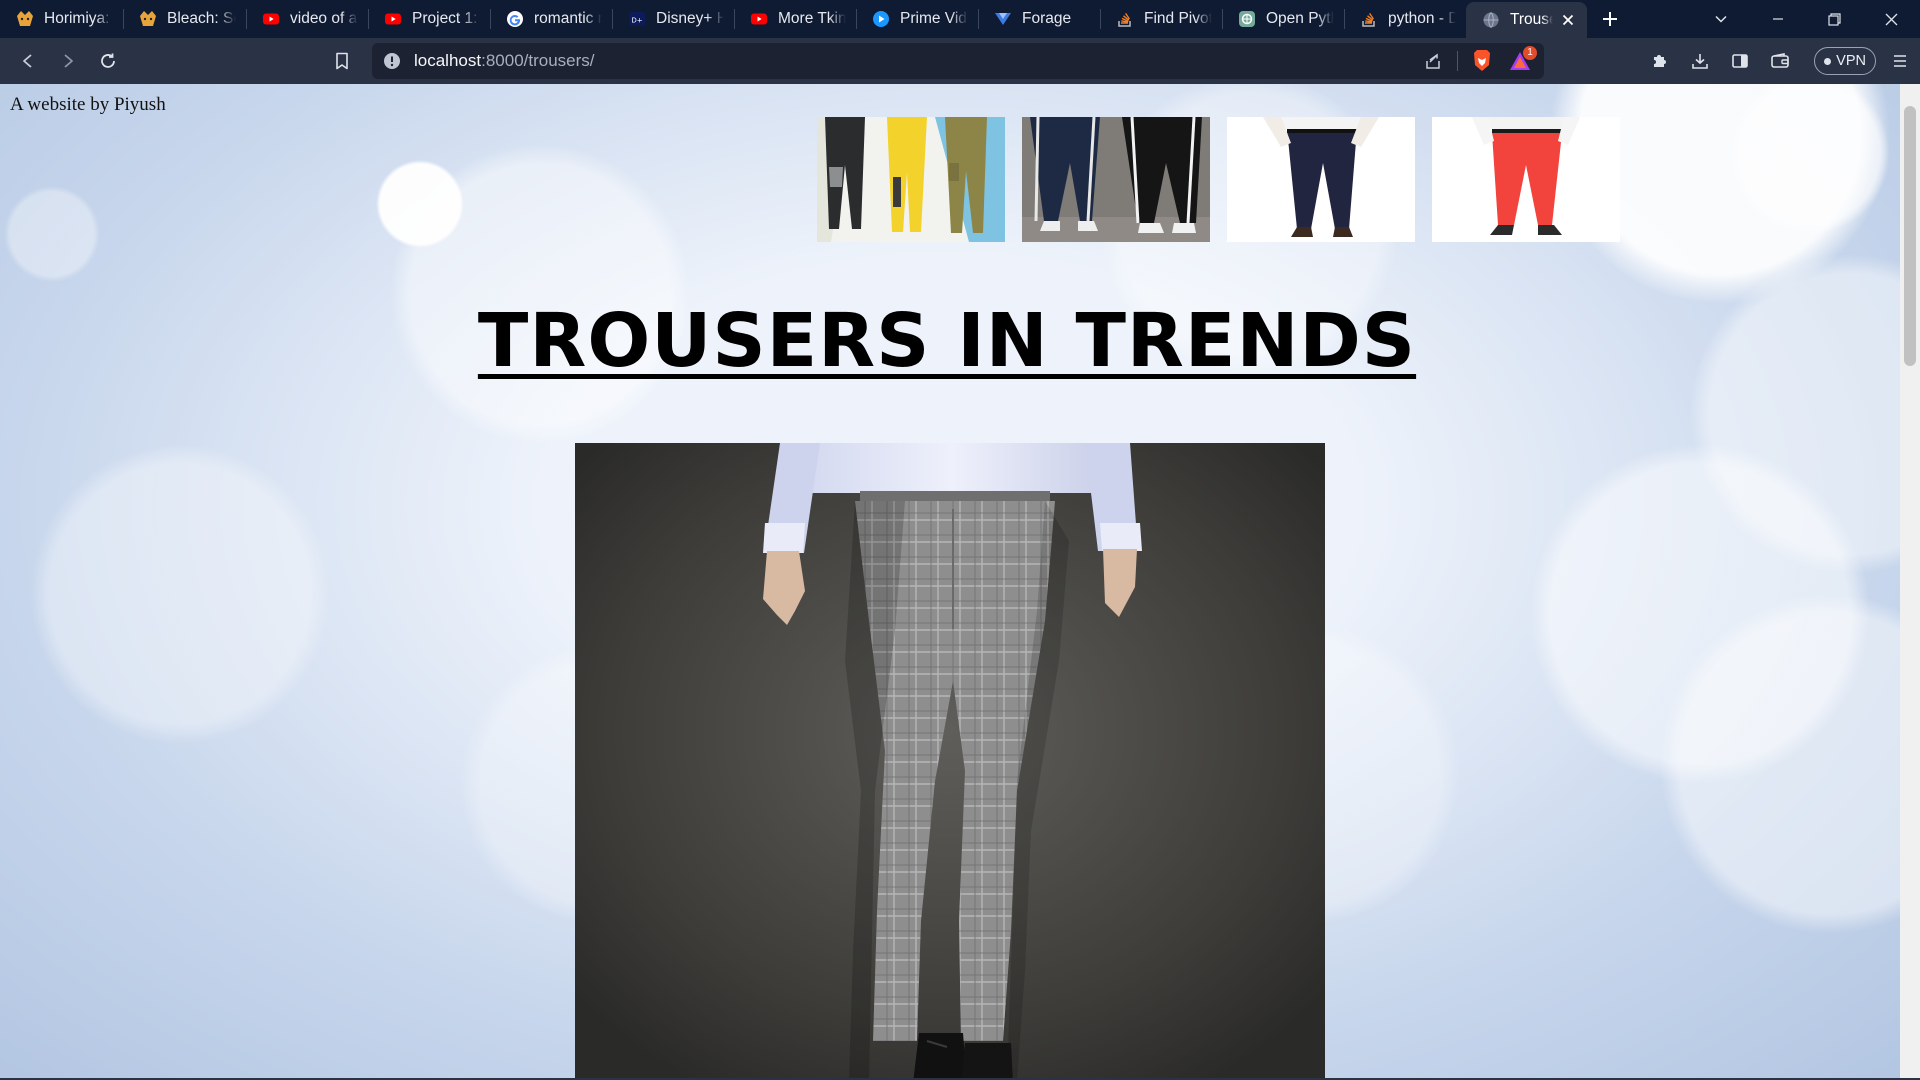 This screenshot has height=1080, width=1920. What do you see at coordinates (88, 104) in the screenshot?
I see `site-credit: A website by Piyush` at bounding box center [88, 104].